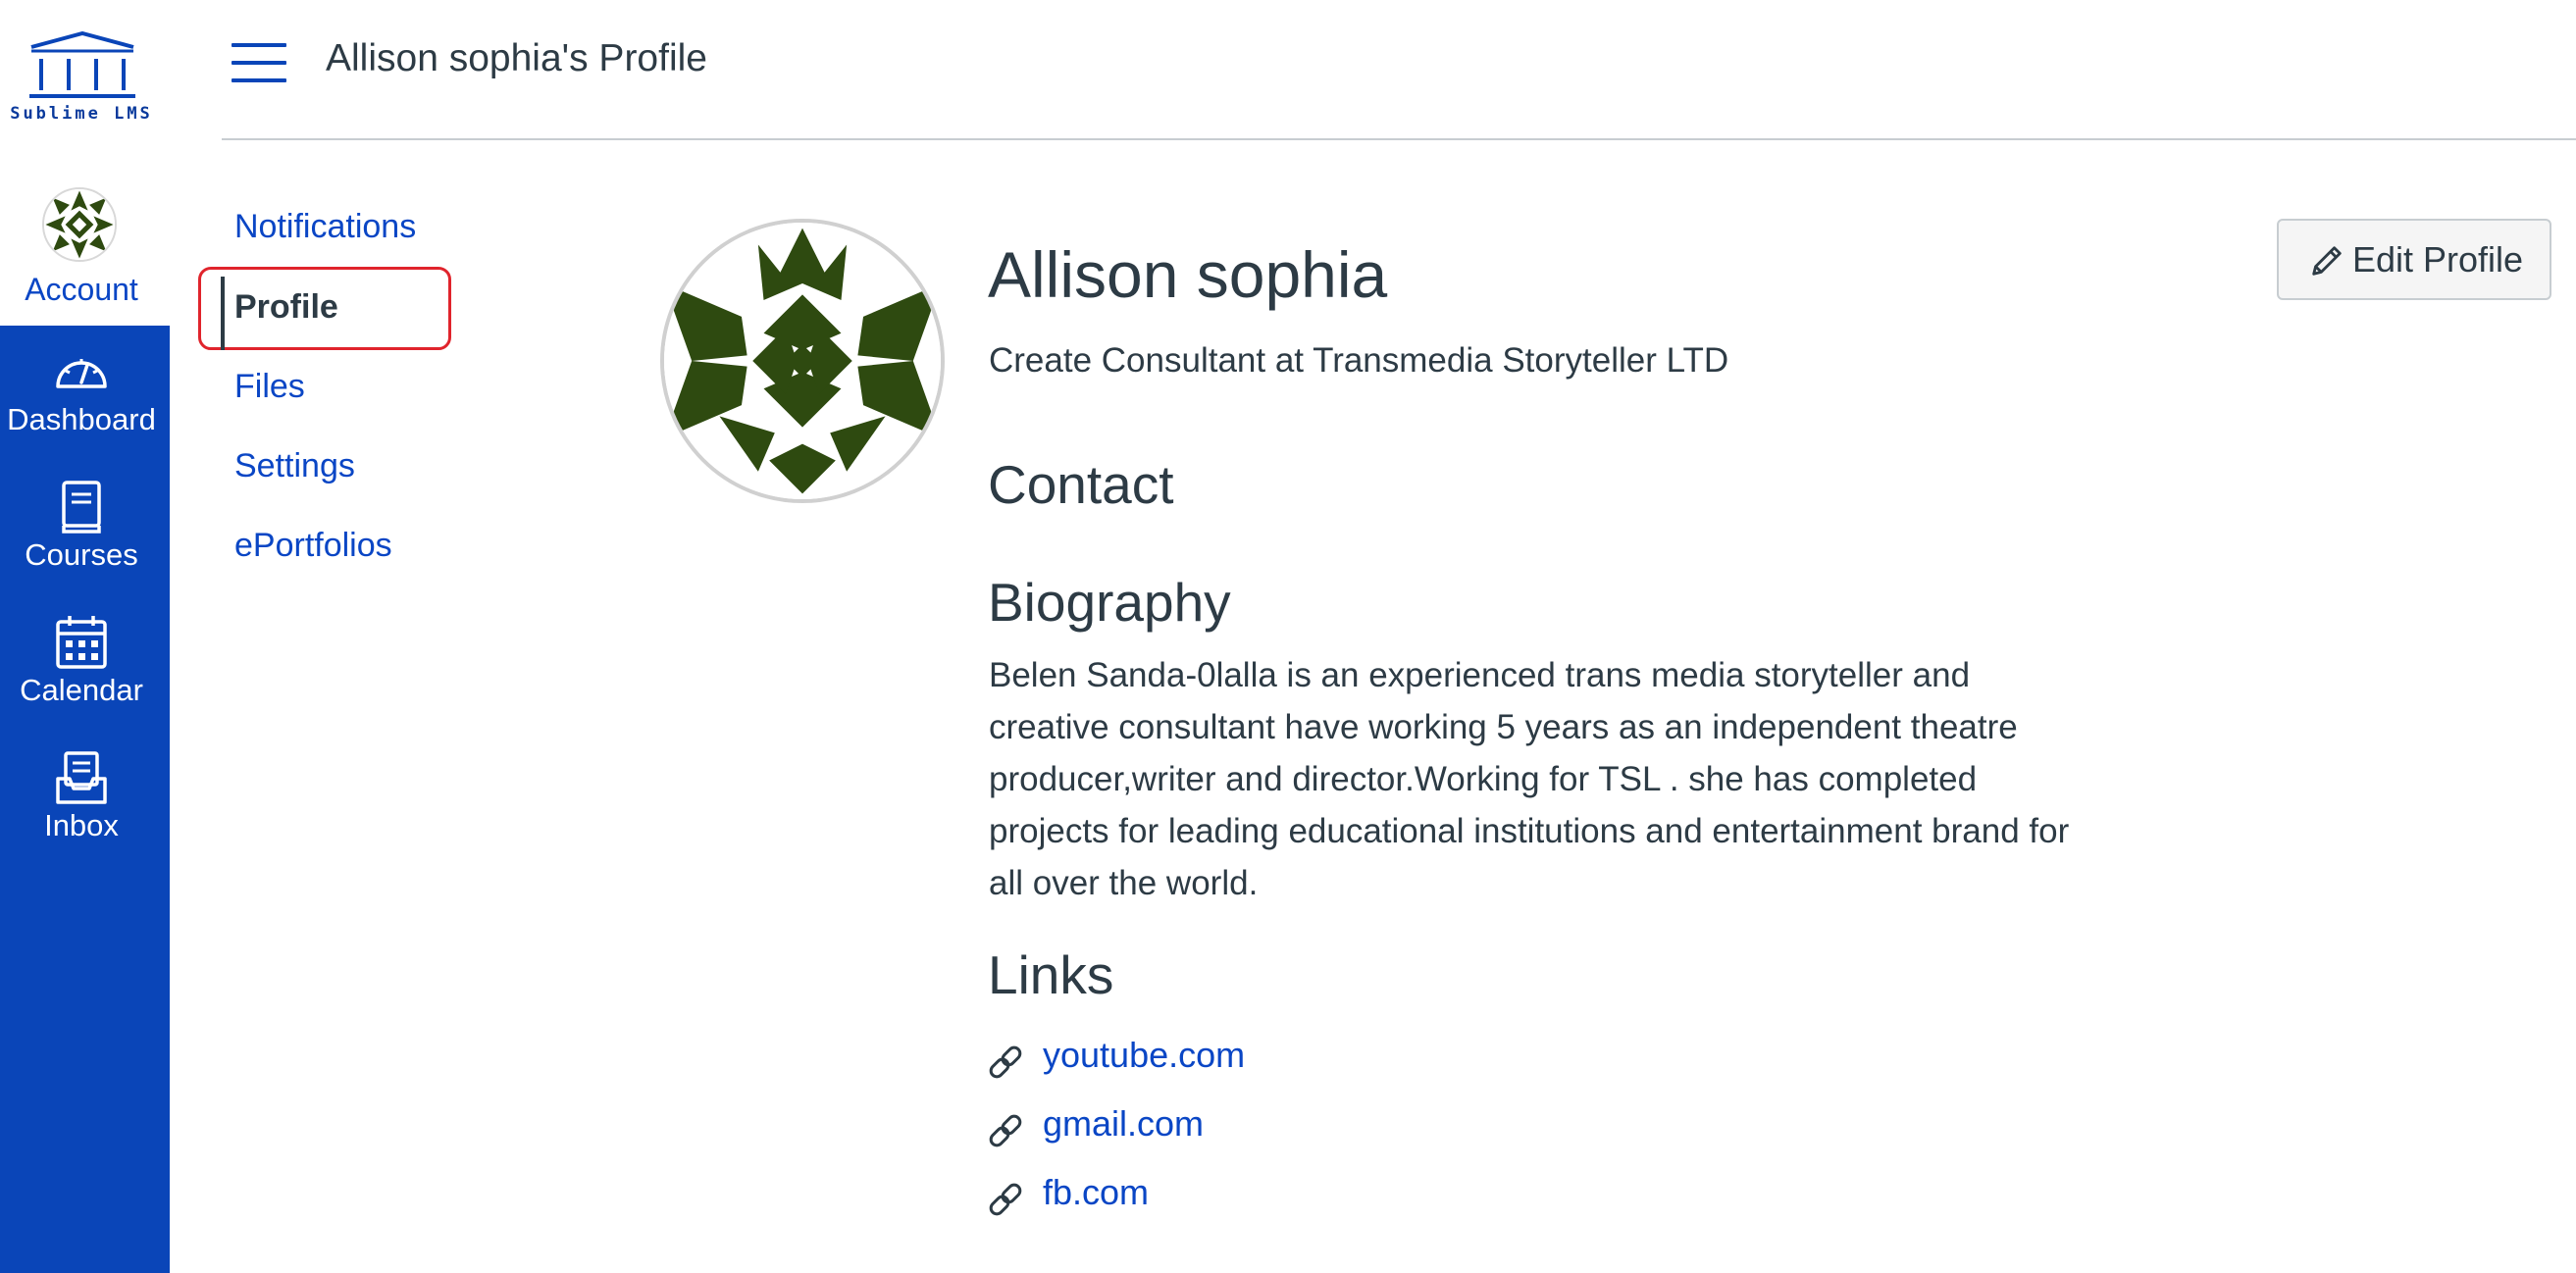 The width and height of the screenshot is (2576, 1273). I want to click on nav-inbox-label: Inbox, so click(81, 825).